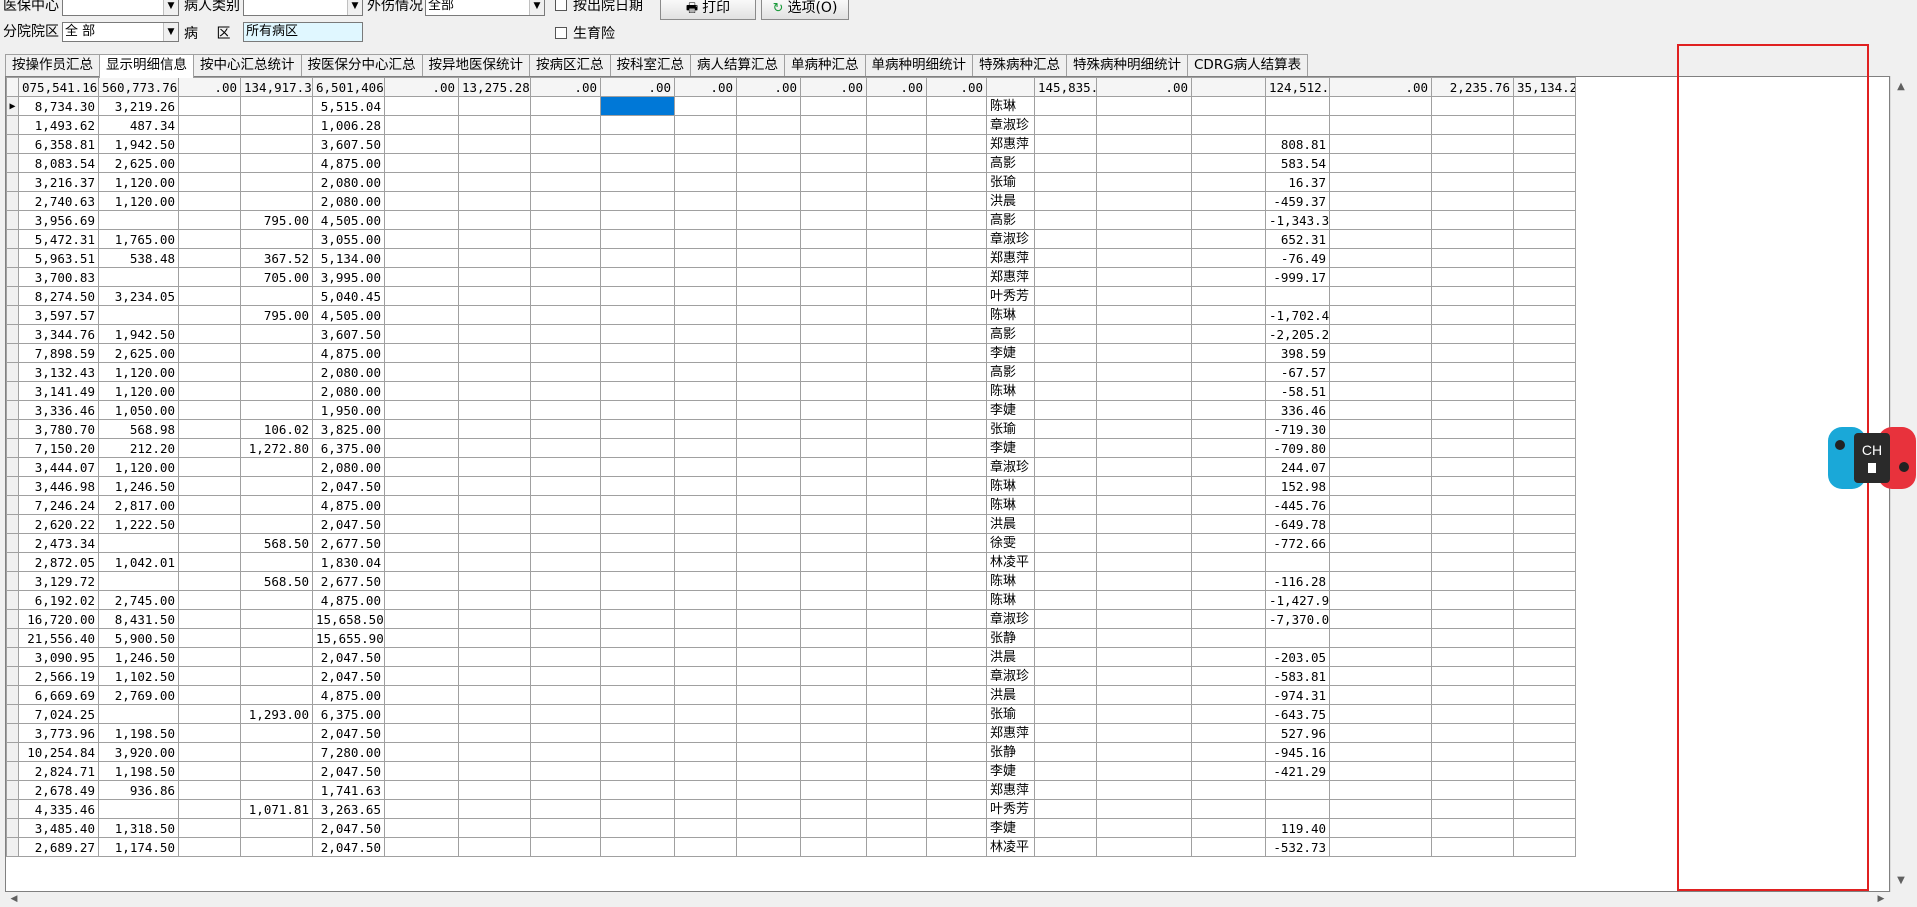  I want to click on table-cell: 1,942.50, so click(138, 144).